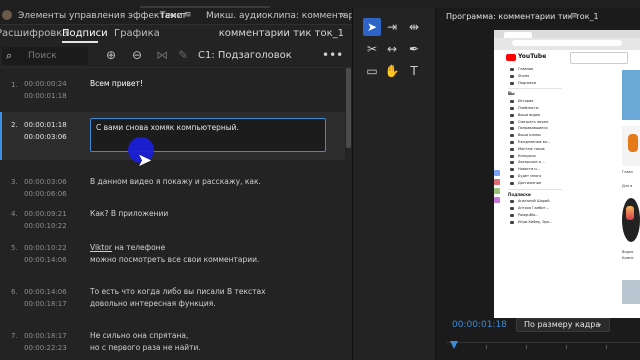 This screenshot has width=640, height=360. Describe the element at coordinates (116, 84) in the screenshot. I see `caption-text: Всем привет!` at that location.